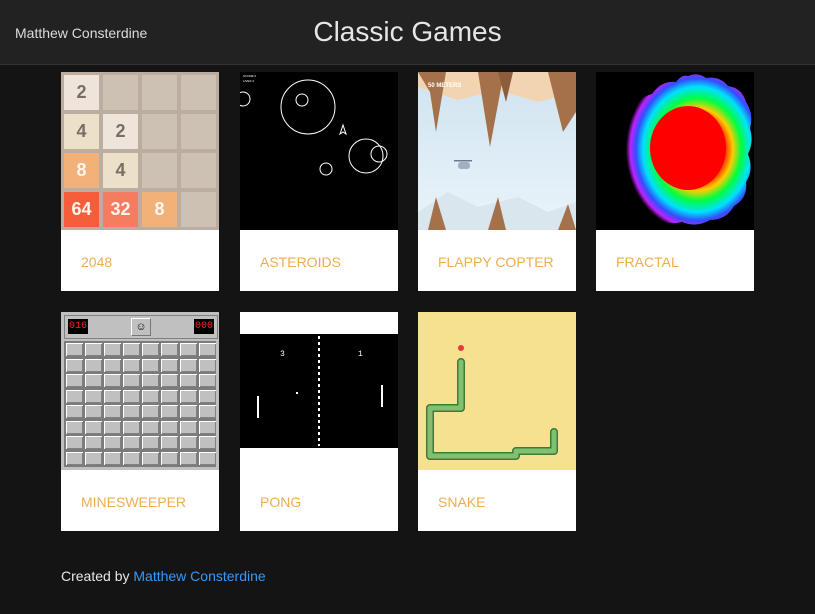 This screenshot has width=815, height=614. I want to click on thumbnail-asteroids: SCORE 0 LIVES 3, so click(319, 151).